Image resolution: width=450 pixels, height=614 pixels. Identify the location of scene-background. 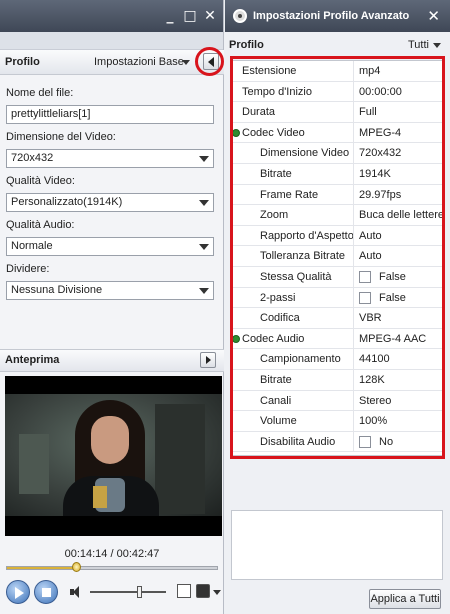
(34, 464).